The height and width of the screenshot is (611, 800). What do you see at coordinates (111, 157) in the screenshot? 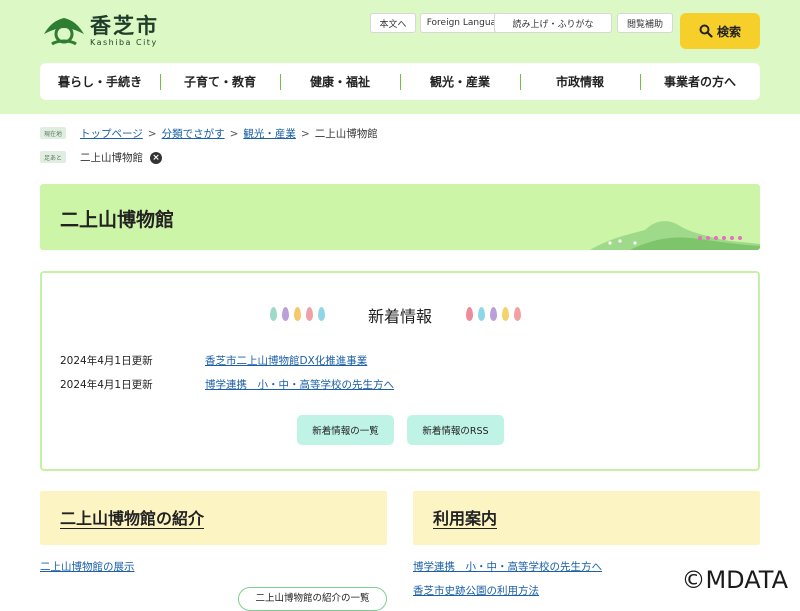
I see `footprint-item: 二上山博物館` at bounding box center [111, 157].